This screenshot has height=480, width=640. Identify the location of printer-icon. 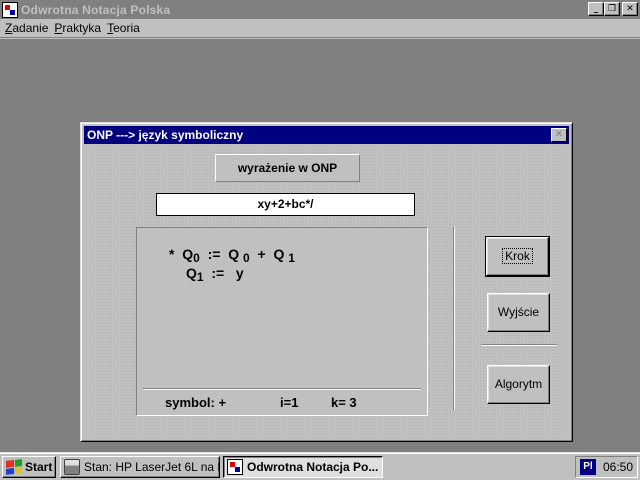
(72, 467).